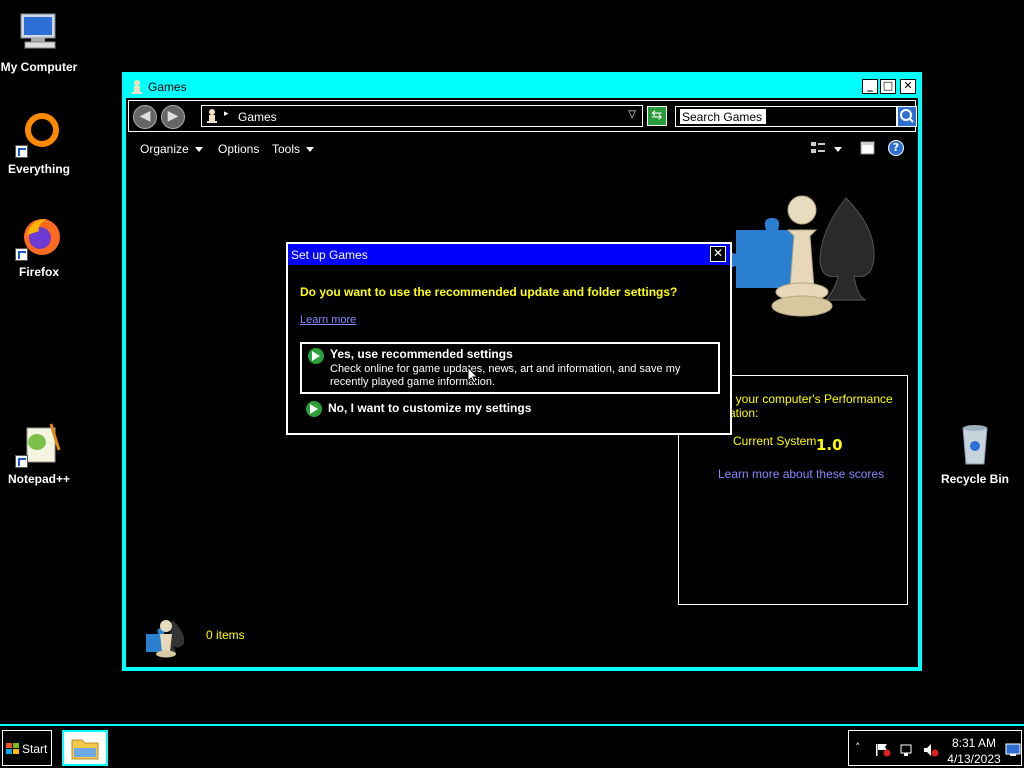  I want to click on customize-settings-option: No, I want to customize my settings, so click(510, 409).